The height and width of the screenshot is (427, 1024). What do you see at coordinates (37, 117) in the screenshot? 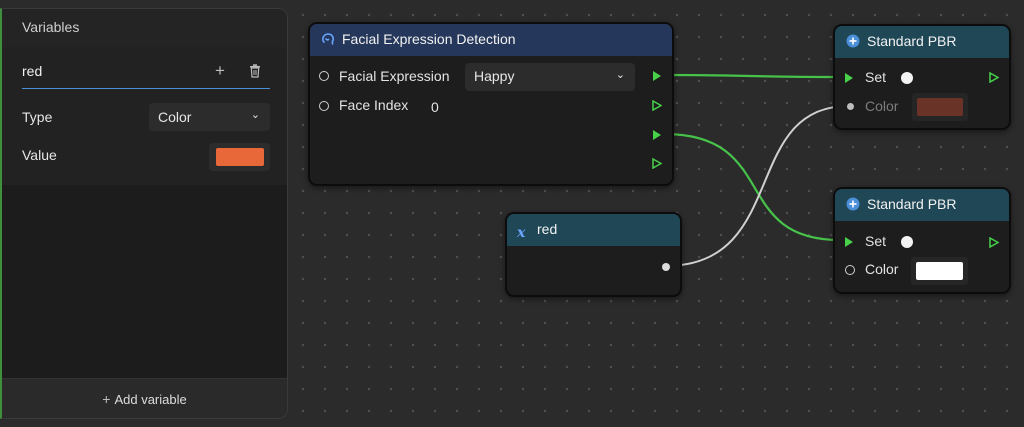
I see `type-label: Type` at bounding box center [37, 117].